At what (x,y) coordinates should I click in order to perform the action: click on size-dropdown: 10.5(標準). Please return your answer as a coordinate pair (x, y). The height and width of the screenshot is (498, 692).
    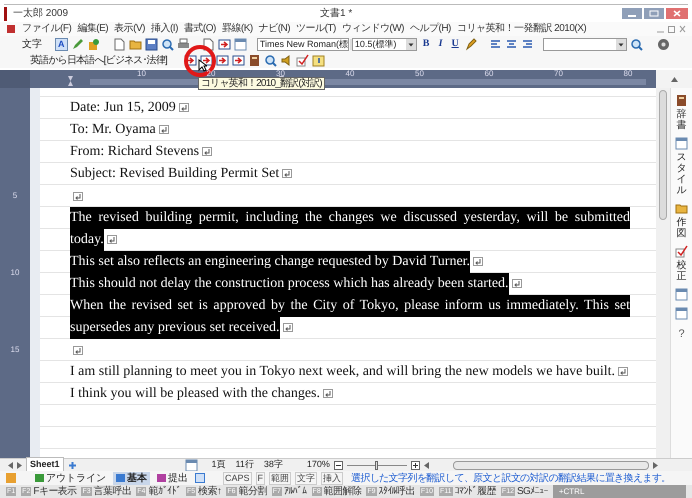
    Looking at the image, I should click on (385, 44).